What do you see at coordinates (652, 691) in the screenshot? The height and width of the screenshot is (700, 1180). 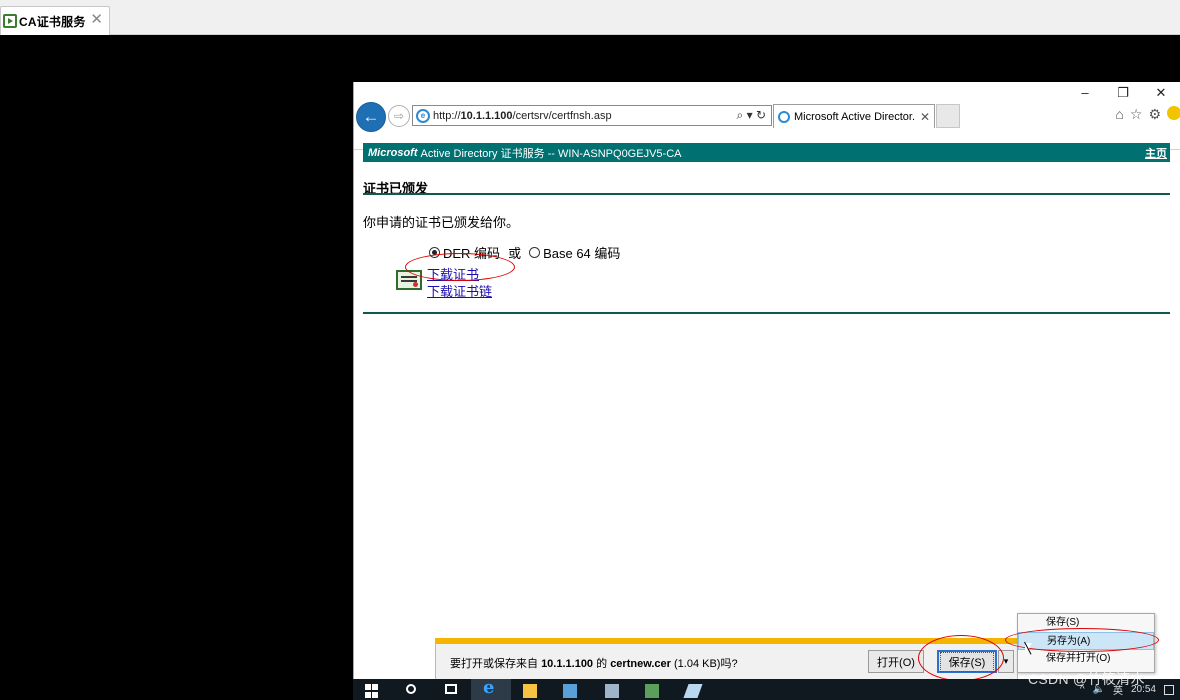 I see `certsrv-console-icon` at bounding box center [652, 691].